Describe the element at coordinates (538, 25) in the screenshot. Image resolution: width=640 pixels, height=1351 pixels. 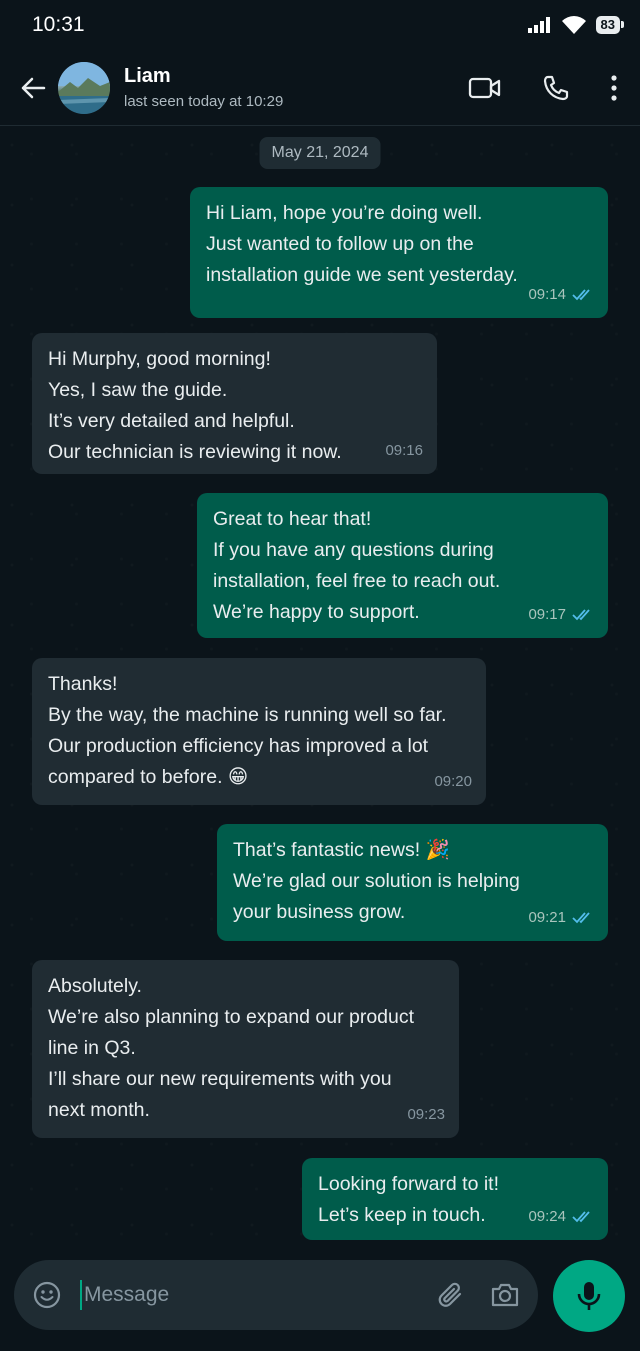
I see `signal-icon` at that location.